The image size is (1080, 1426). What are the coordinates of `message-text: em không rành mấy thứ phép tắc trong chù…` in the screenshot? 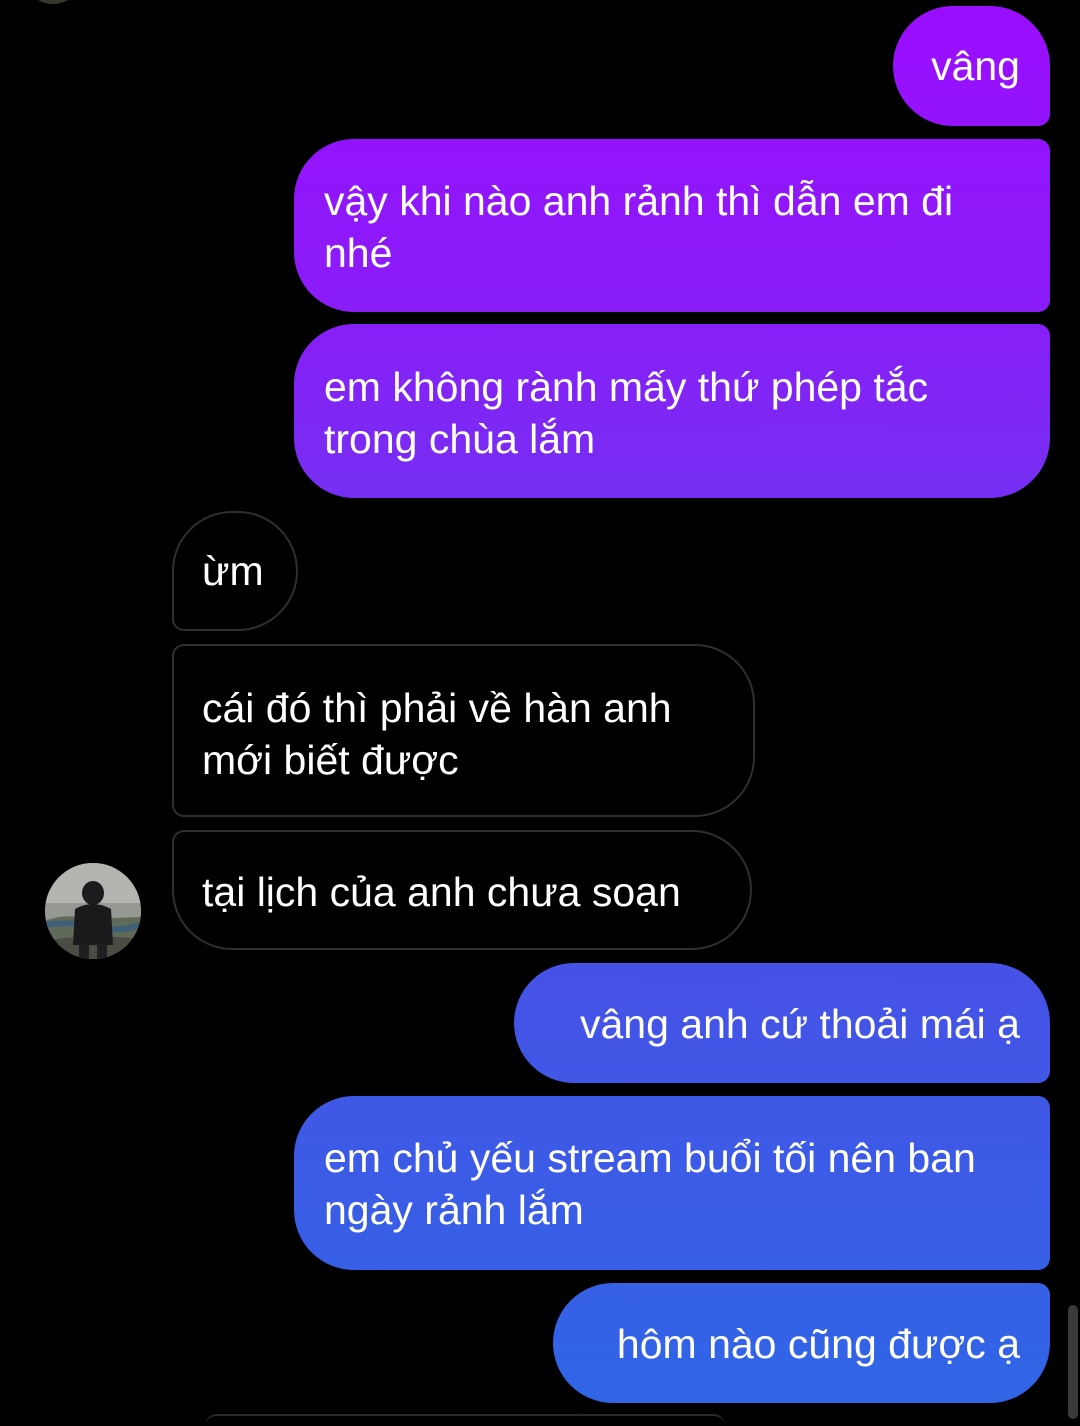 It's located at (626, 413).